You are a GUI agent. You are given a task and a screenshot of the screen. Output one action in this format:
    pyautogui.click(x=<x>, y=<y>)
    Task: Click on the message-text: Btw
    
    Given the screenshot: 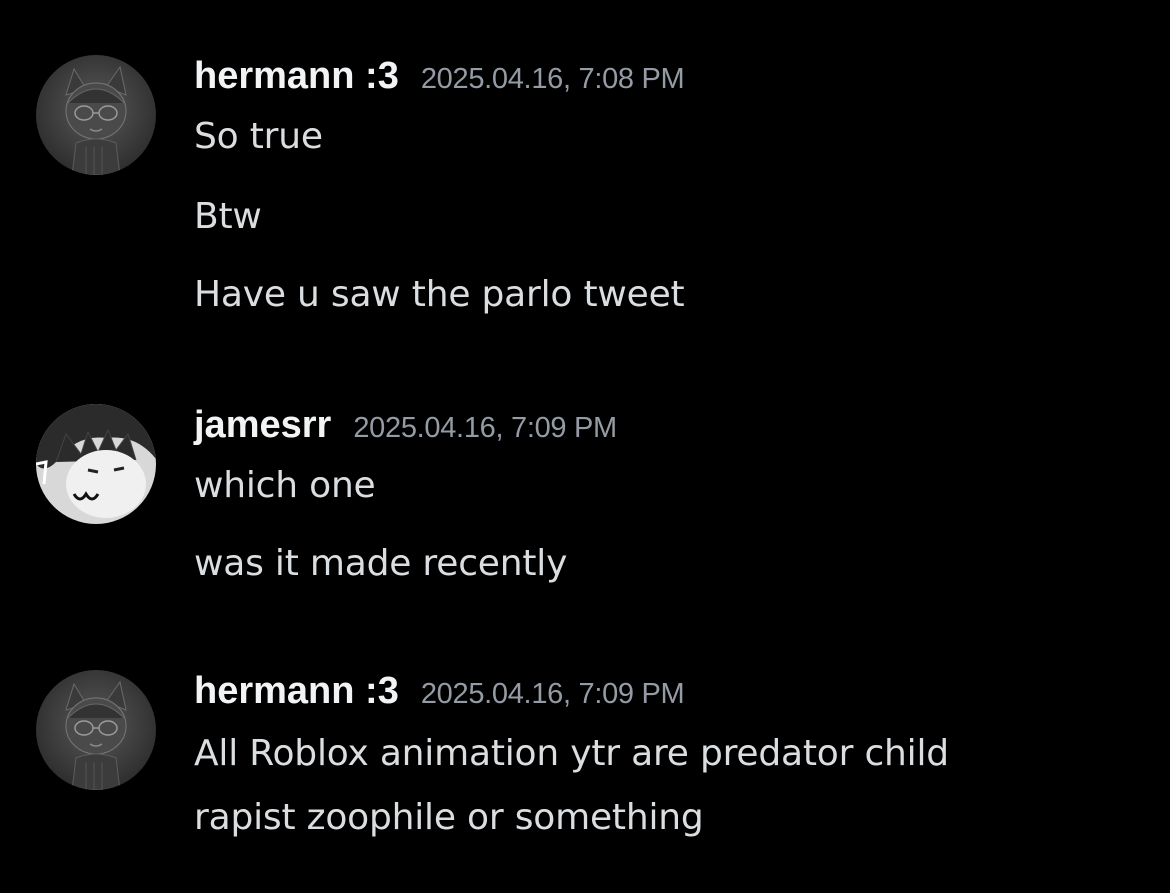 What is the action you would take?
    pyautogui.click(x=228, y=216)
    